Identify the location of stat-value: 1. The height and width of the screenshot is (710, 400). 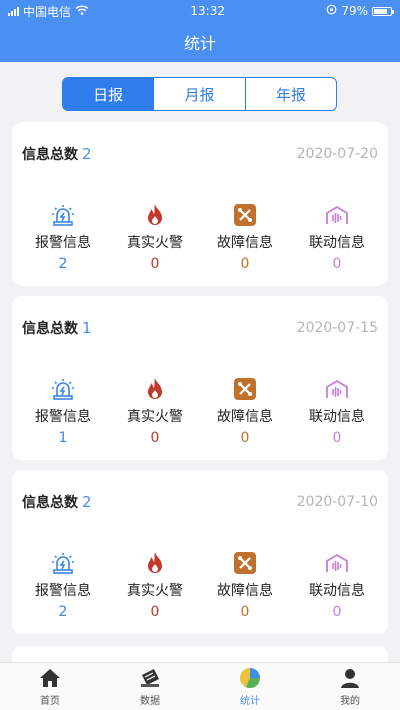
(63, 438).